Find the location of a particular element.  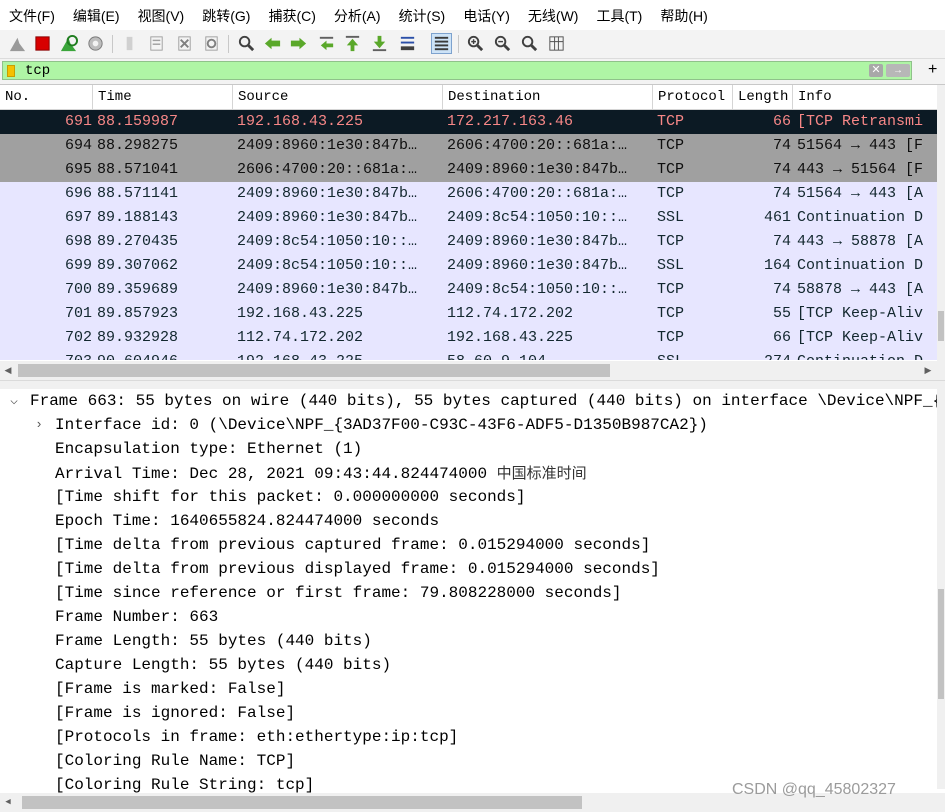

expanded-chevron-icon: ⌵ is located at coordinates (14, 401).